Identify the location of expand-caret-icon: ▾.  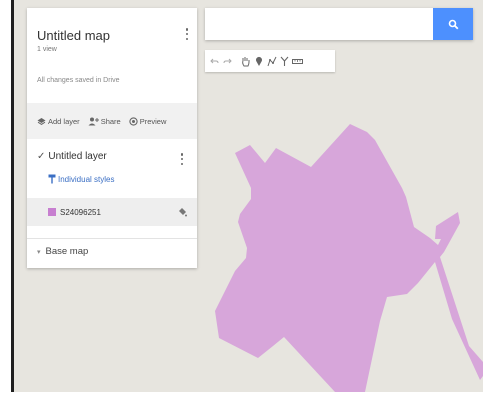
(39, 252).